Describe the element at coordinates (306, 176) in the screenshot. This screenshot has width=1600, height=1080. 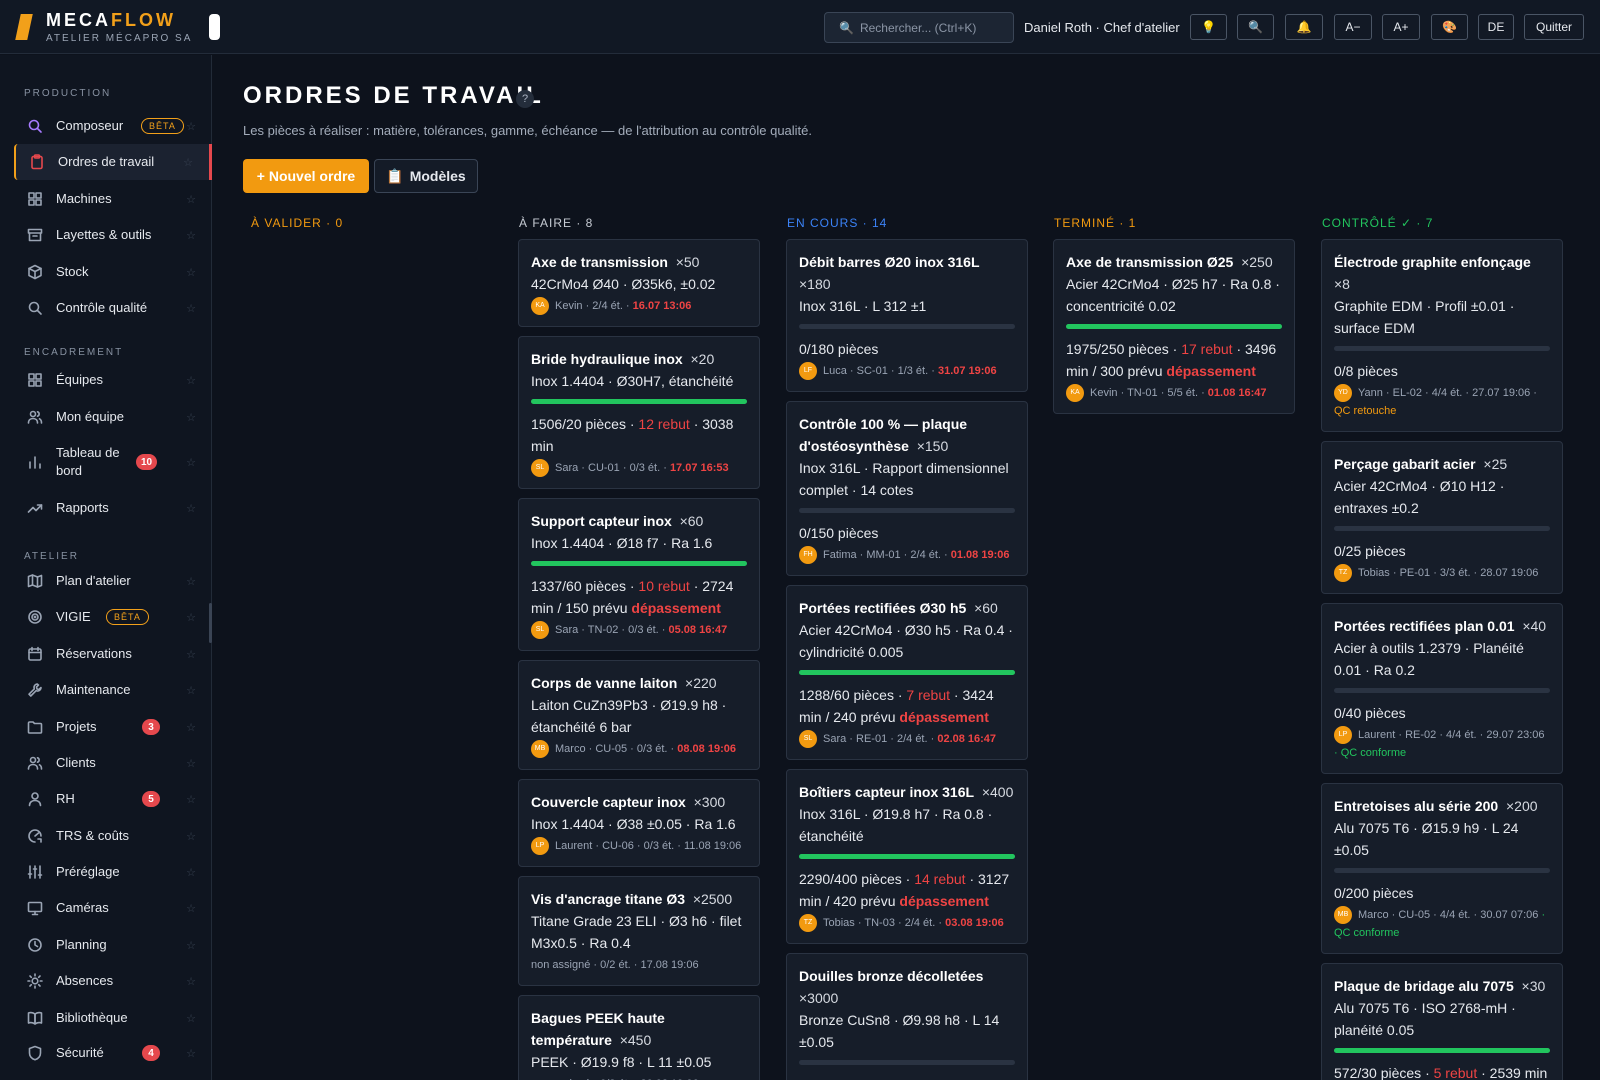
I see `new-order-button: + Nouvel ordre` at that location.